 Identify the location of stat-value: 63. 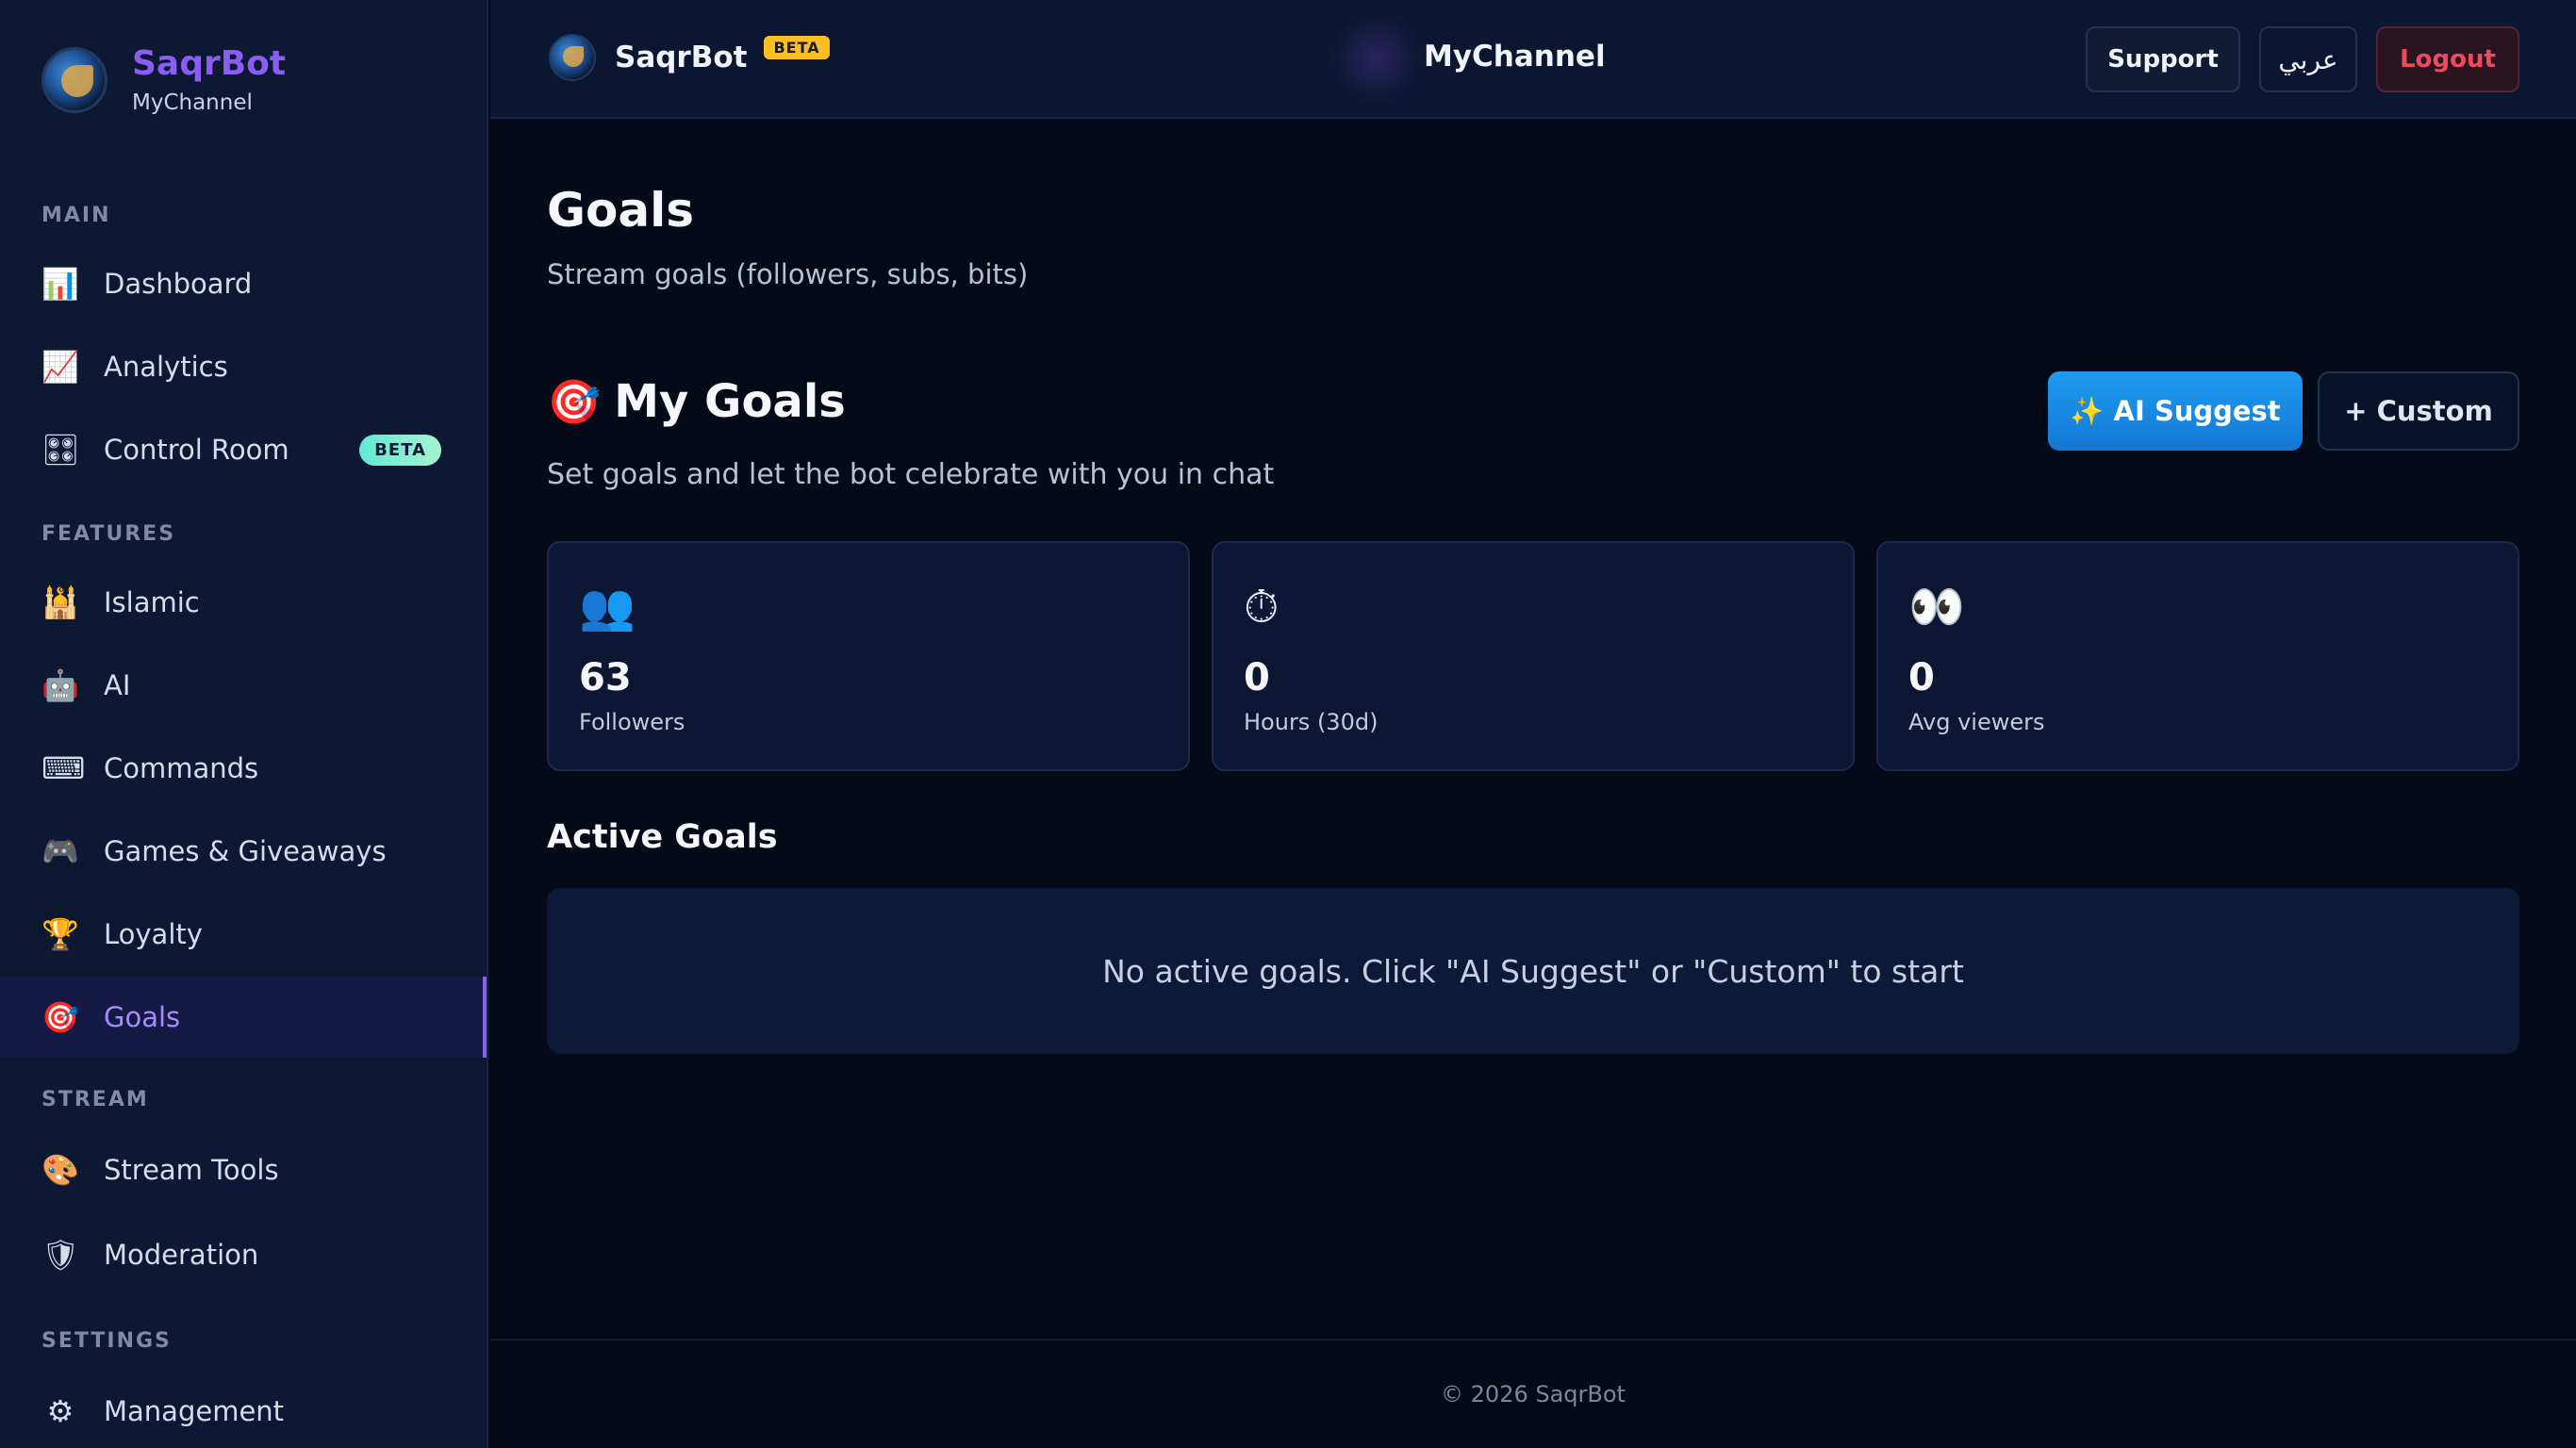
(605, 677).